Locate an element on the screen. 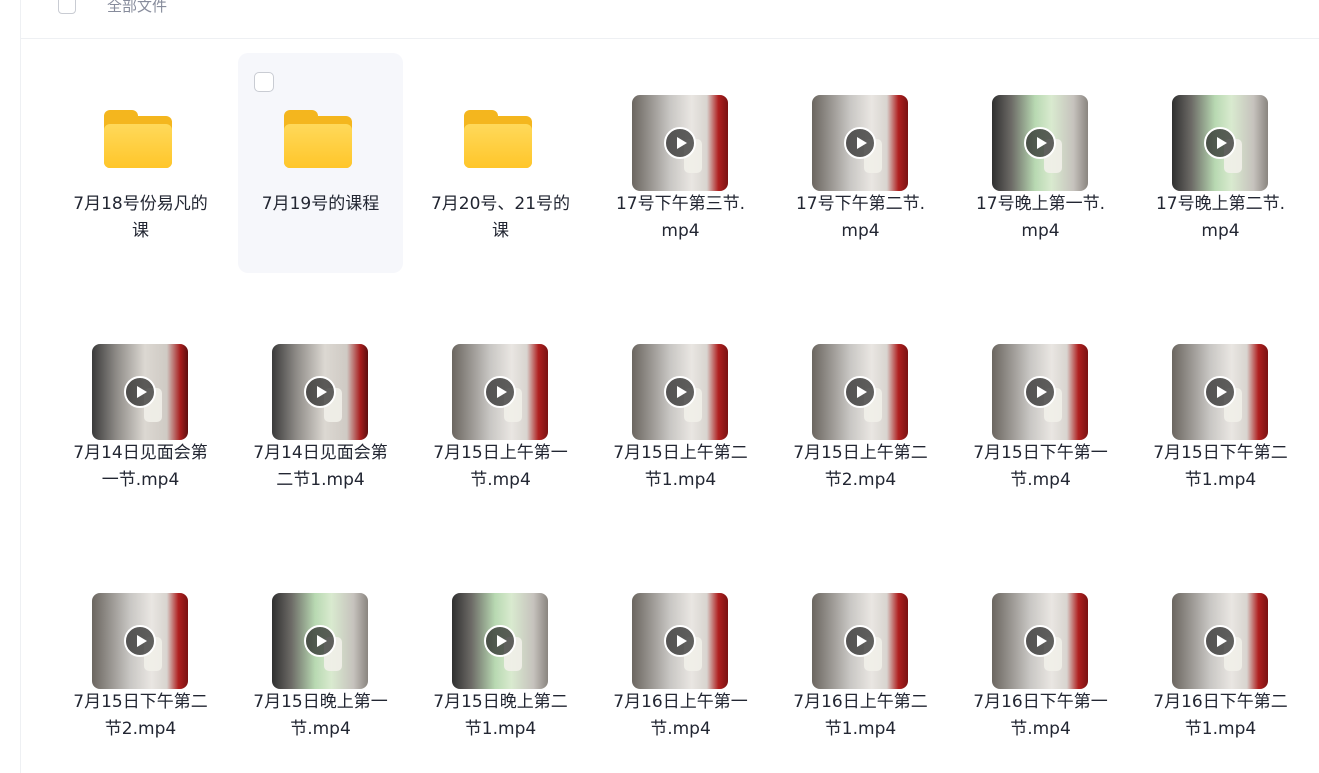 The width and height of the screenshot is (1319, 773). file-name-label: 7月15日晚上第二节1.mp4 is located at coordinates (500, 715).